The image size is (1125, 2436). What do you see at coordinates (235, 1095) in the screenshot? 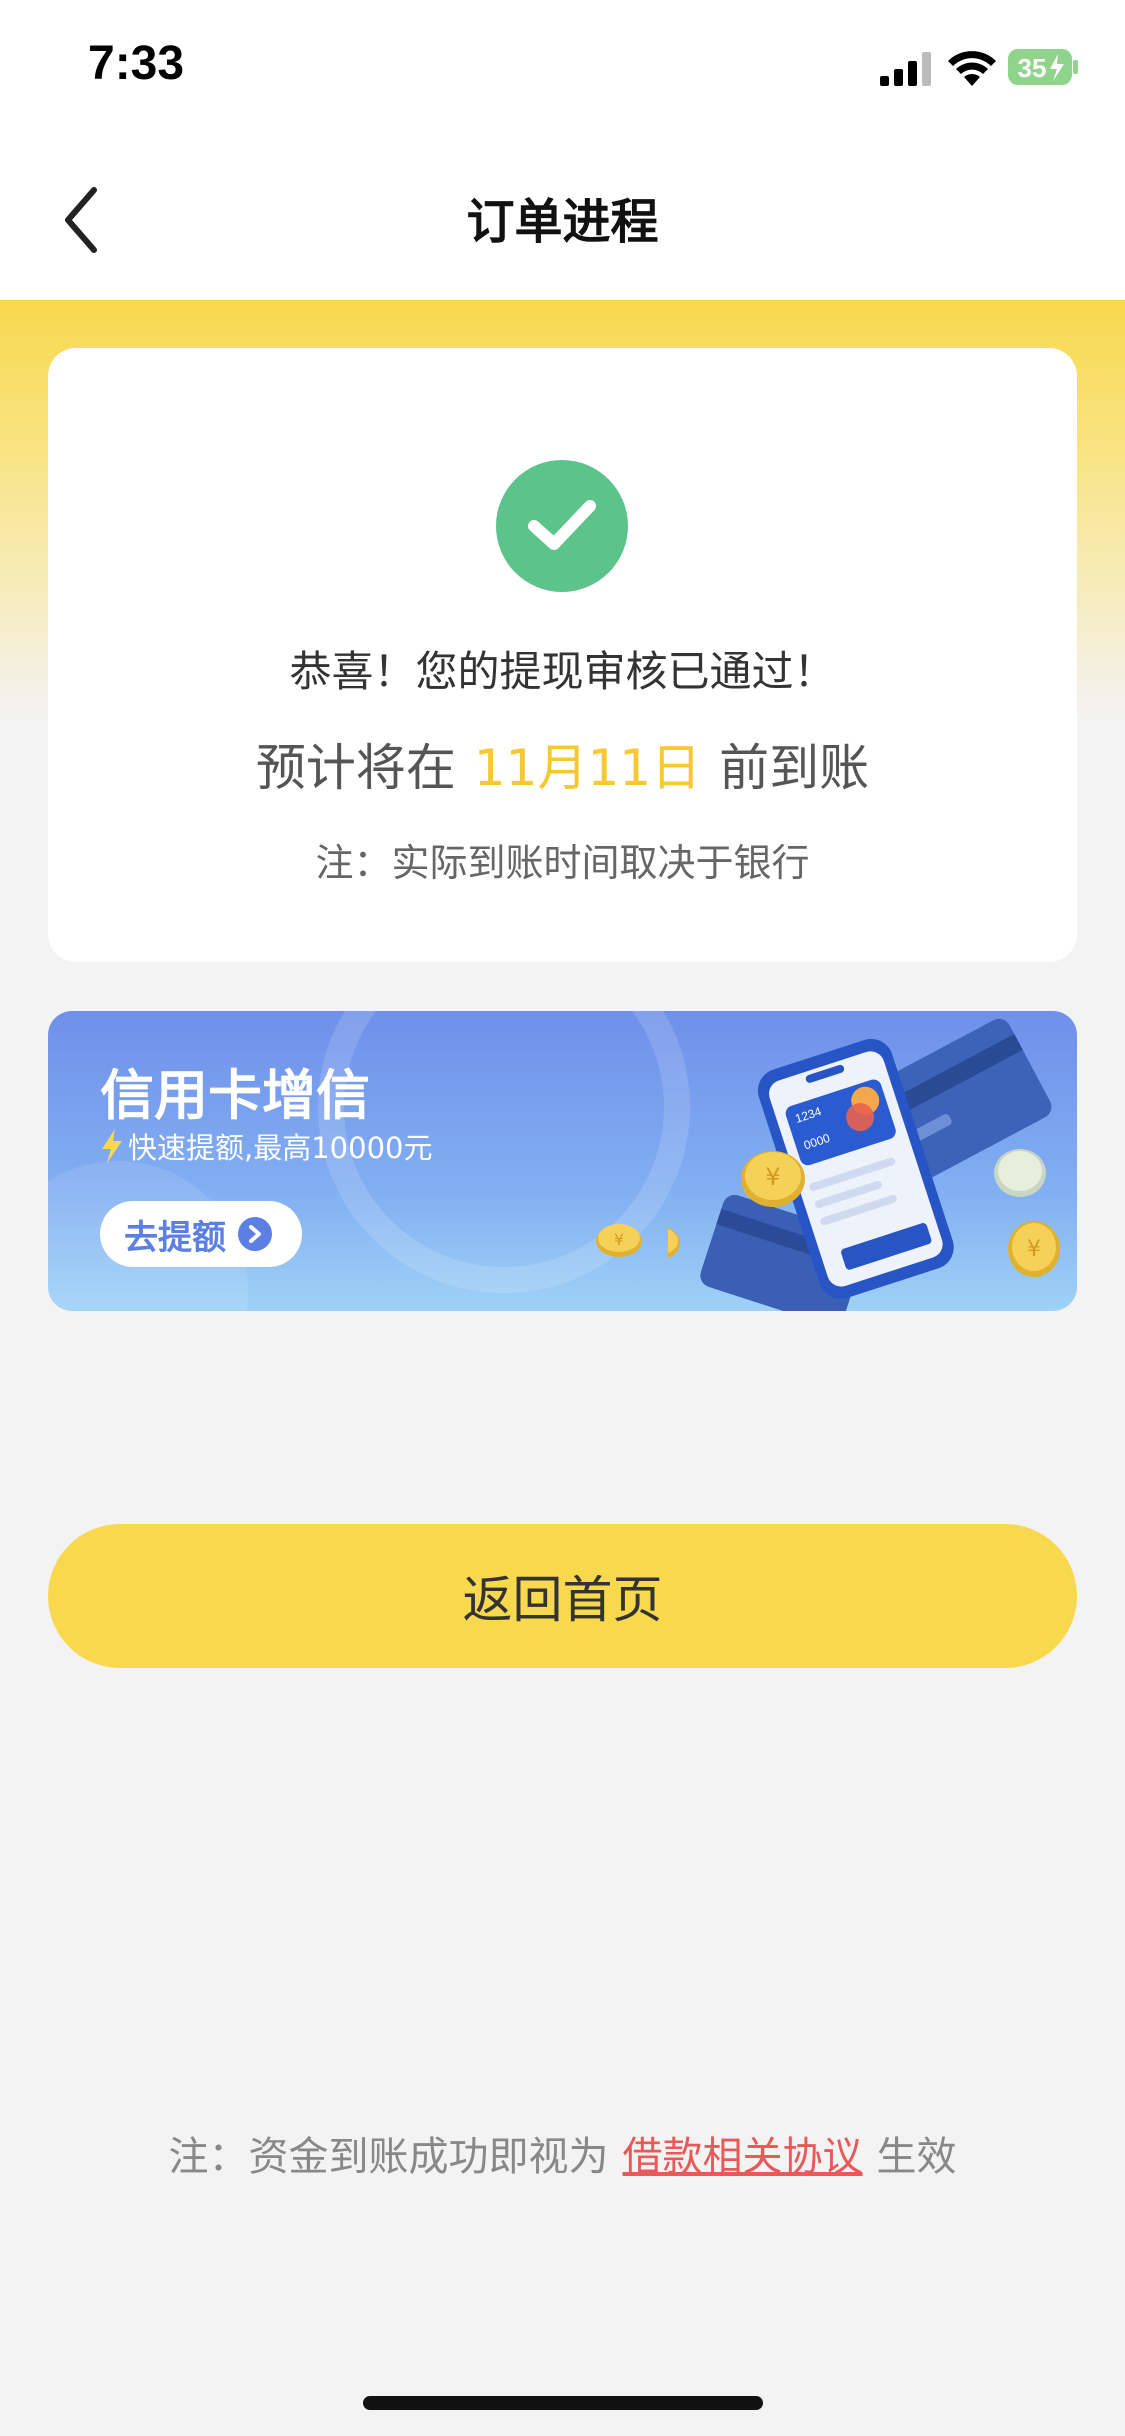
I see `banner-title: 信用卡增信` at bounding box center [235, 1095].